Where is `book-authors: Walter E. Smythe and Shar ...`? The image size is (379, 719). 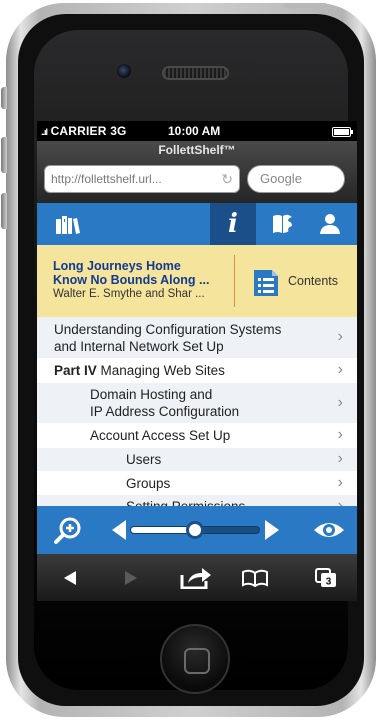
book-authors: Walter E. Smythe and Shar ... is located at coordinates (129, 294).